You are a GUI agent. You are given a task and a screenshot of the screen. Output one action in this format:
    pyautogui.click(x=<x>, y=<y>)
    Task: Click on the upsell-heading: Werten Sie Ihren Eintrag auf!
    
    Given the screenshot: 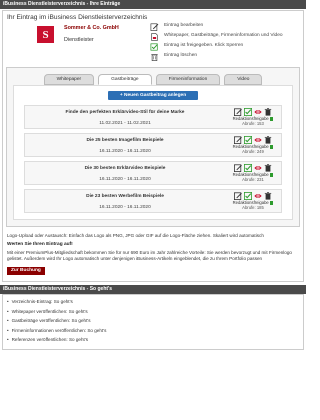 What is the action you would take?
    pyautogui.click(x=40, y=245)
    